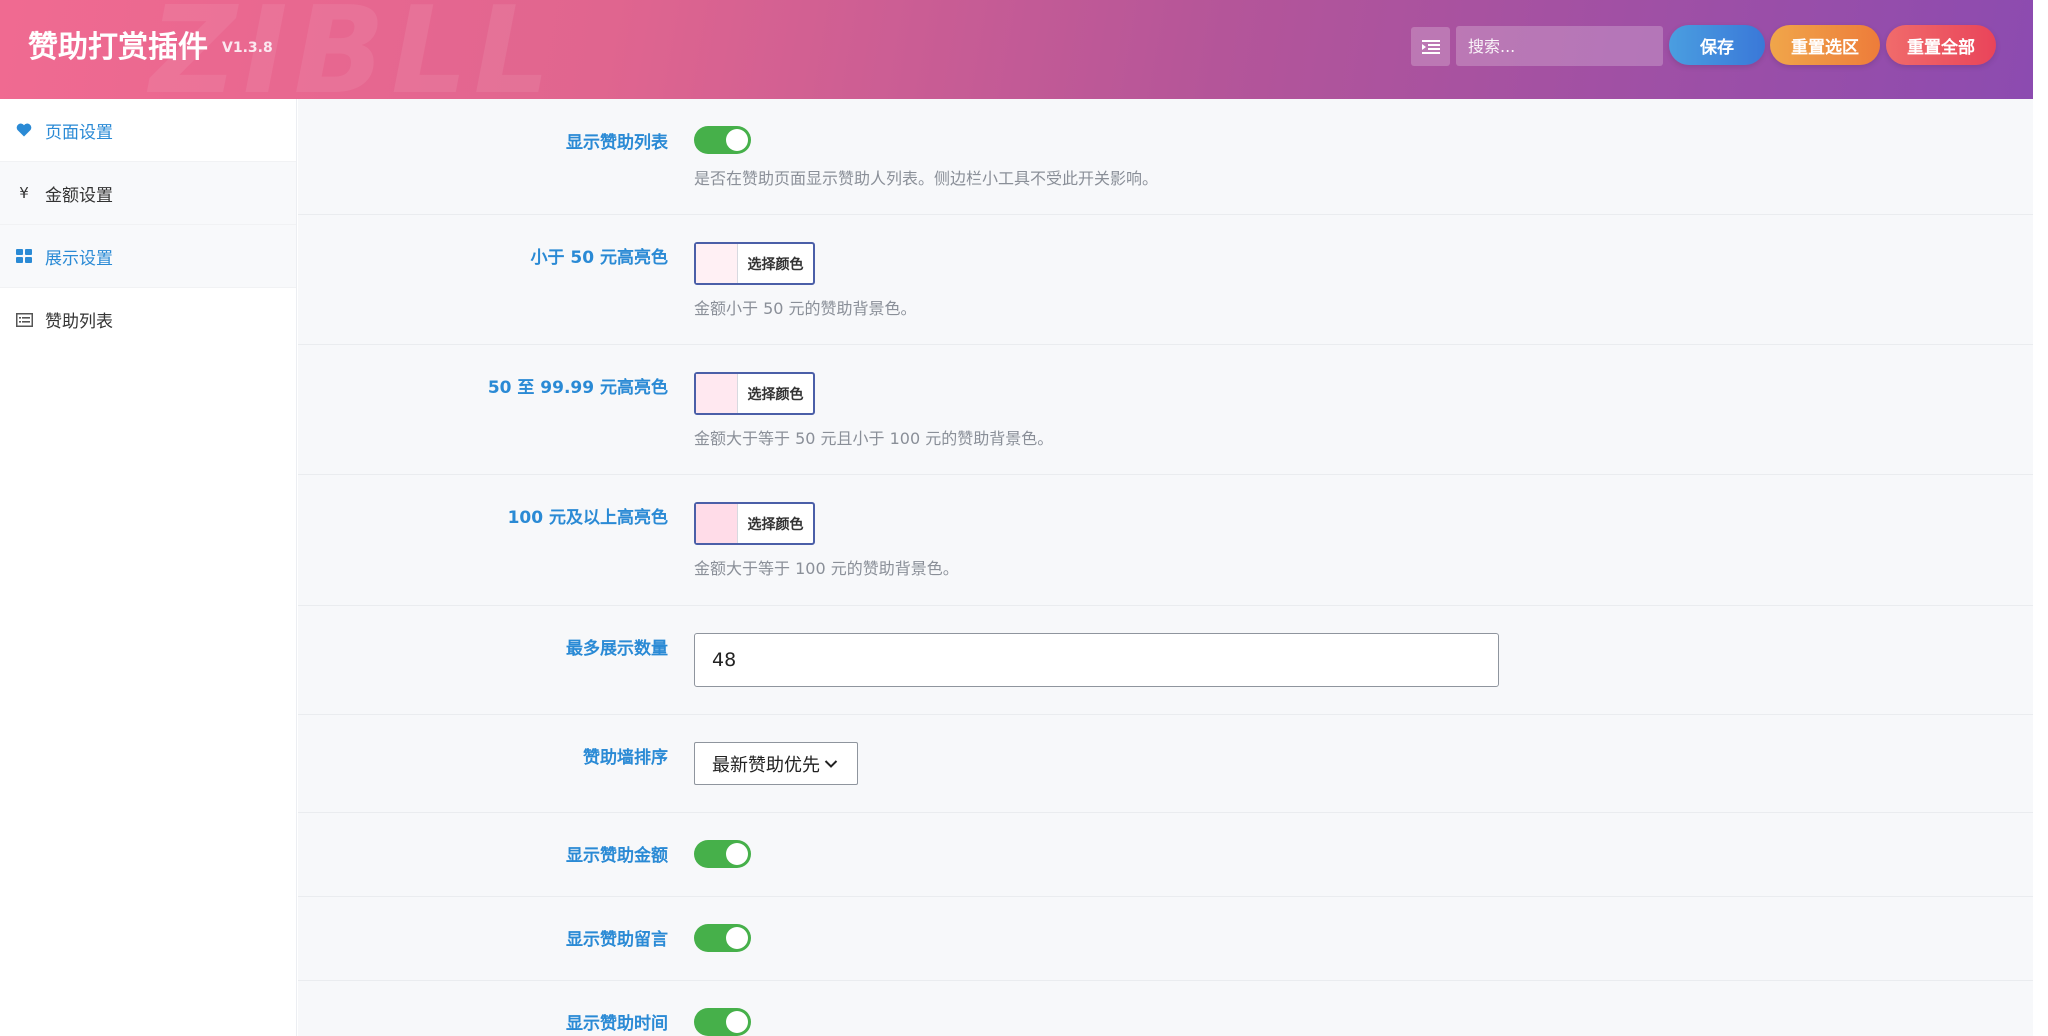 The image size is (2048, 1036). I want to click on sort-select: 最新赞助优先, so click(776, 763).